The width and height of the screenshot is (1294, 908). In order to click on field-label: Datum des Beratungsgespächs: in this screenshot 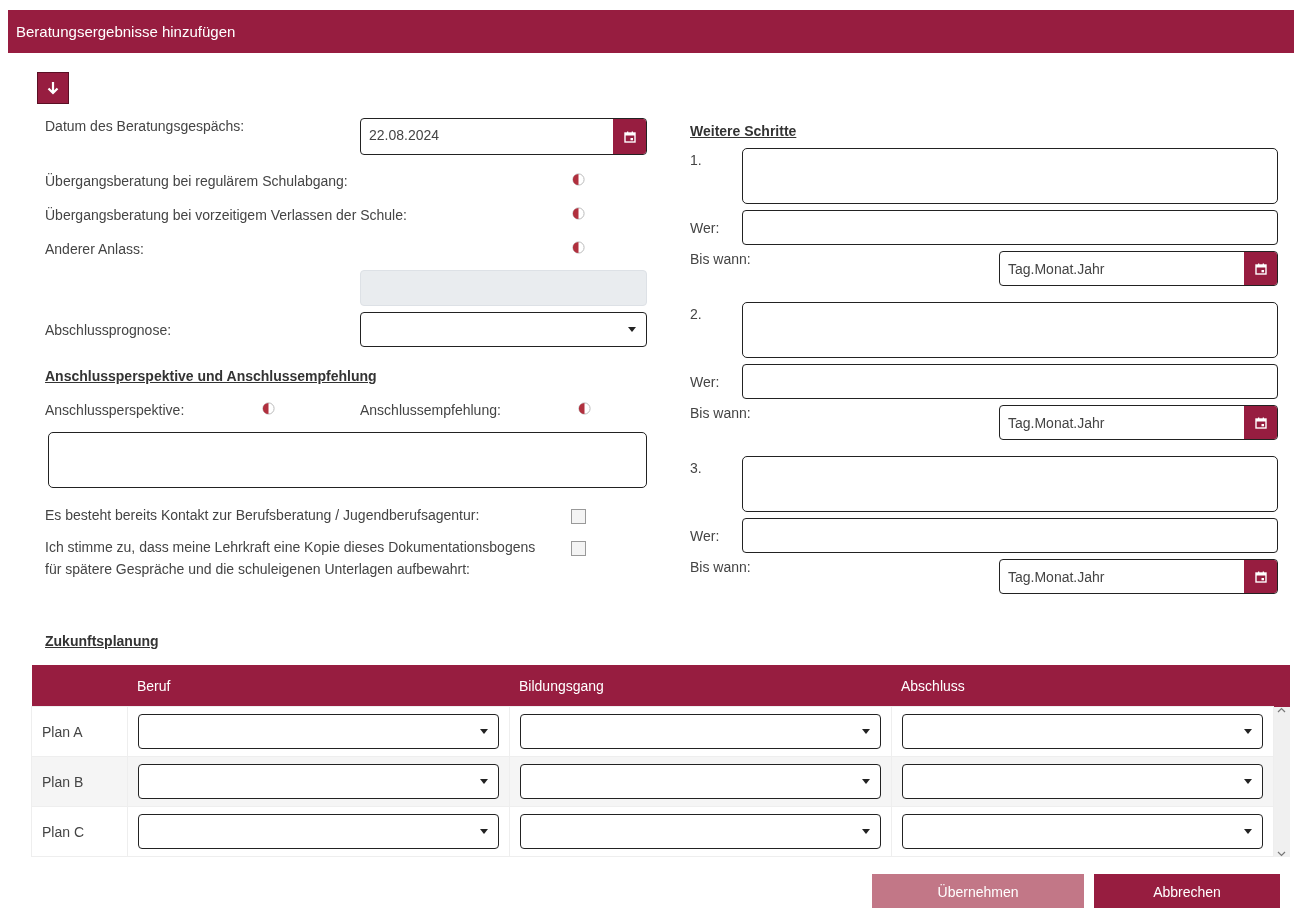, I will do `click(145, 126)`.